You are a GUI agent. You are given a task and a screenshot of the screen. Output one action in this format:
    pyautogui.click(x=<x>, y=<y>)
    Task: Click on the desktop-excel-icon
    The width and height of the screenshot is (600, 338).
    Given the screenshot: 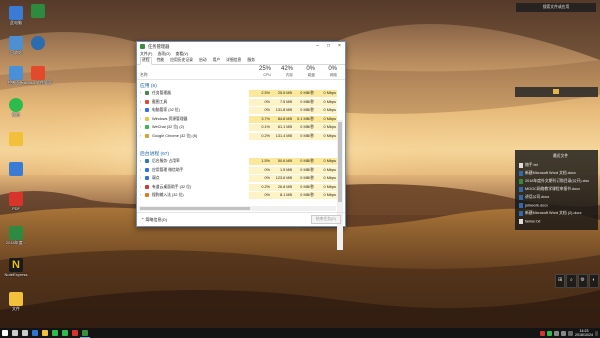 What is the action you would take?
    pyautogui.click(x=38, y=11)
    